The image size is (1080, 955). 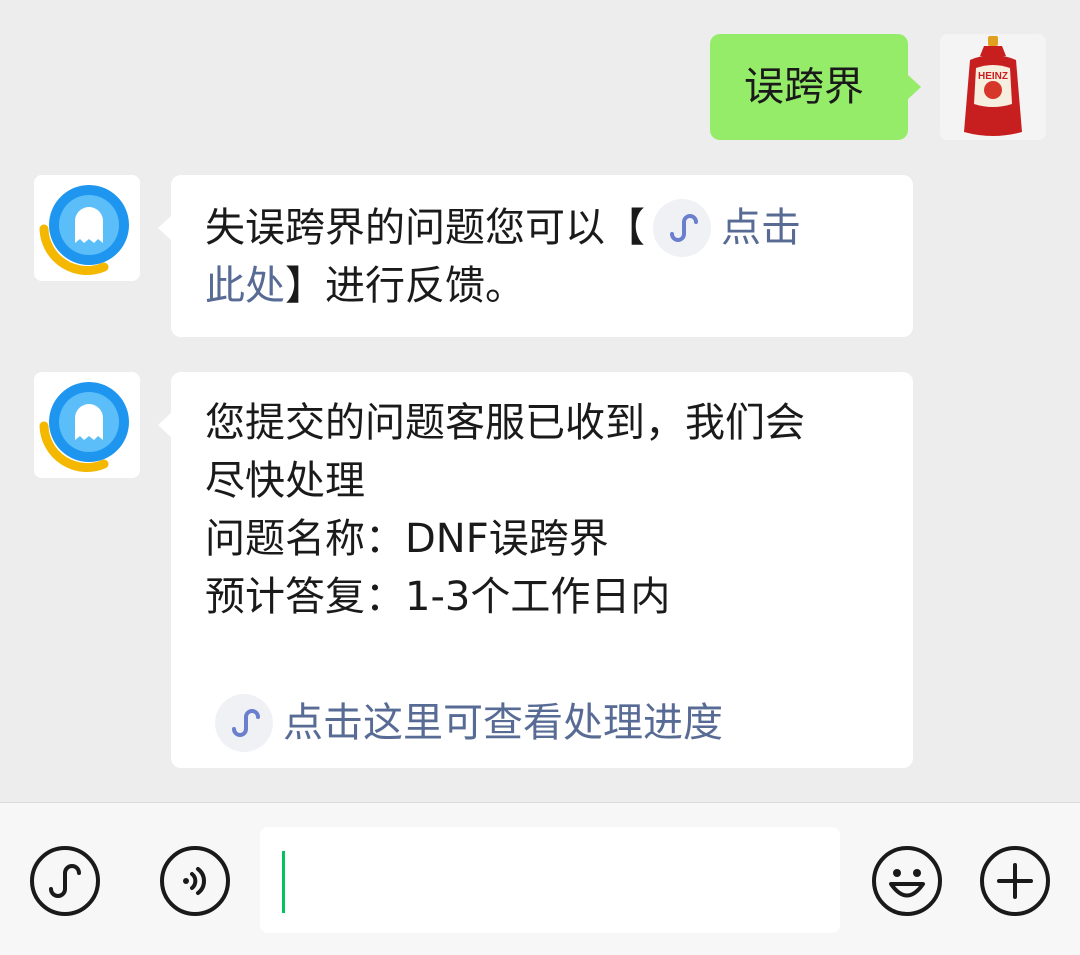 I want to click on text-cursor, so click(x=283, y=882).